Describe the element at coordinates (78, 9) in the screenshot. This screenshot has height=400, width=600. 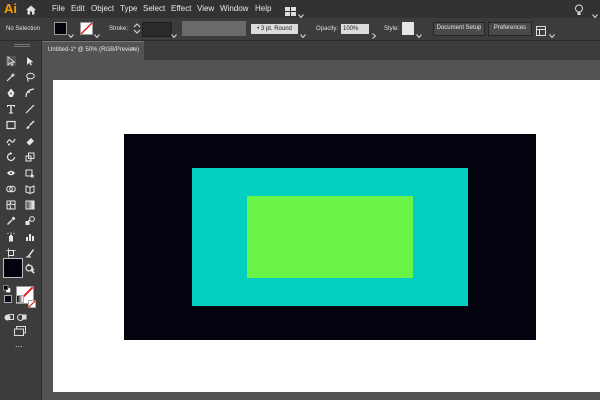
I see `menu-edit: Edit` at that location.